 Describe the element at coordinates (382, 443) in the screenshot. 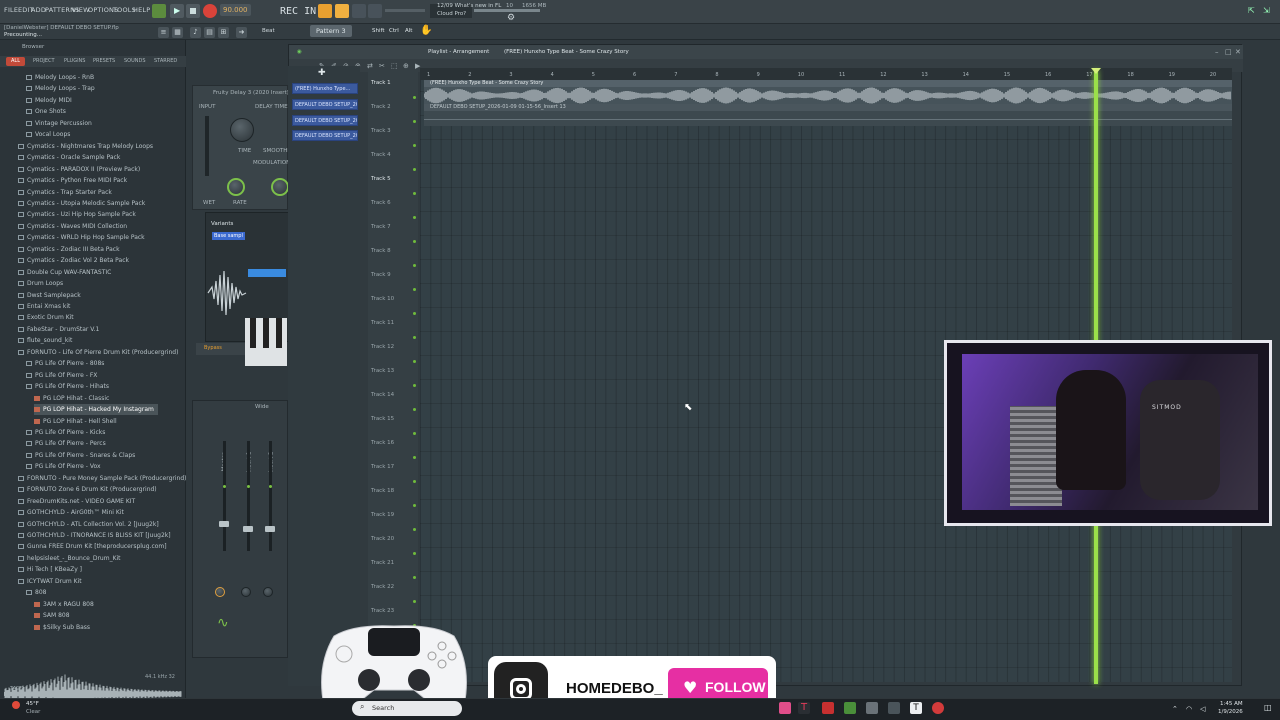

I see `track-name: Track 16` at that location.